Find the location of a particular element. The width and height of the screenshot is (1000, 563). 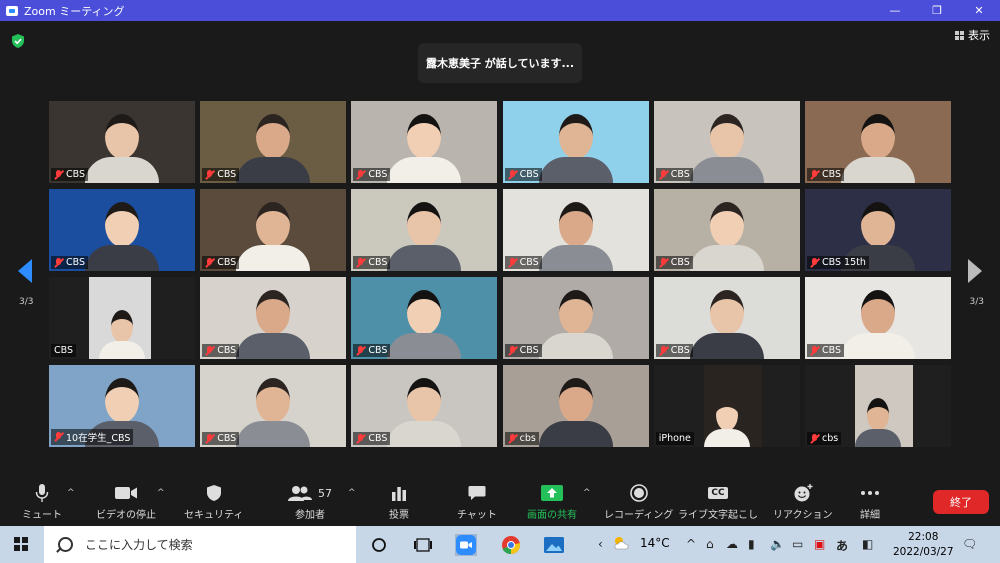

more-label: 詳細 is located at coordinates (870, 515).